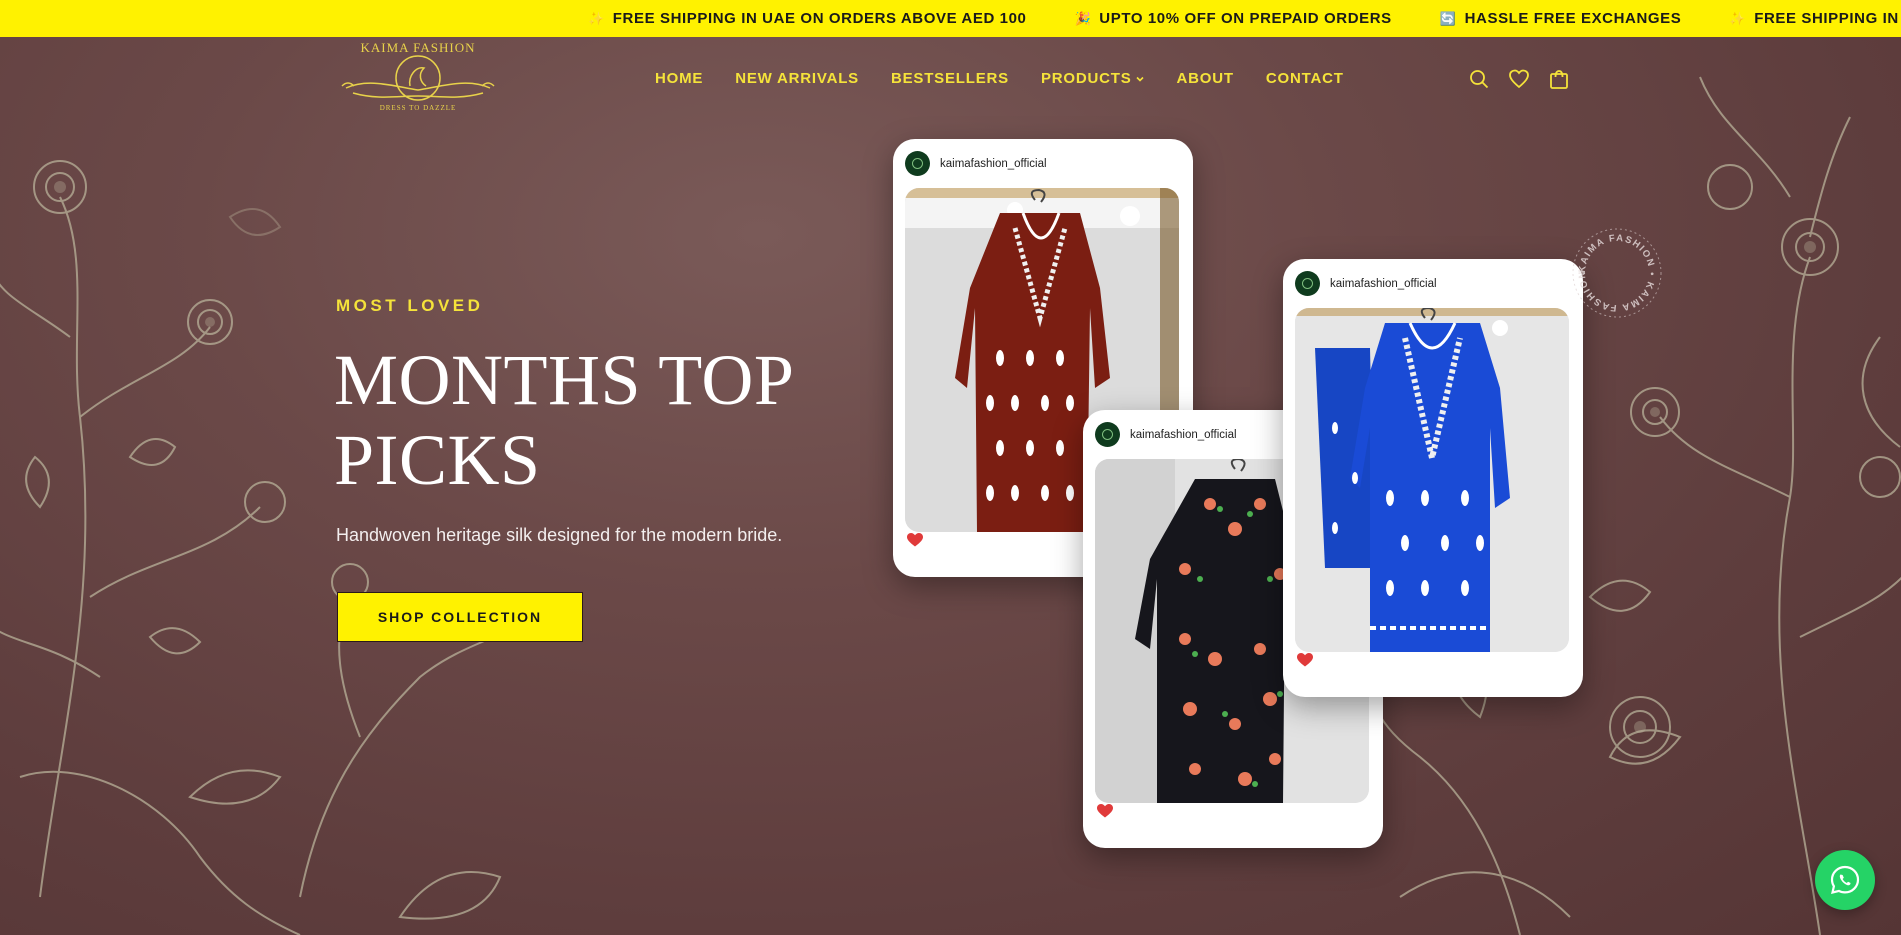 The height and width of the screenshot is (935, 1901). I want to click on search-icon, so click(1479, 79).